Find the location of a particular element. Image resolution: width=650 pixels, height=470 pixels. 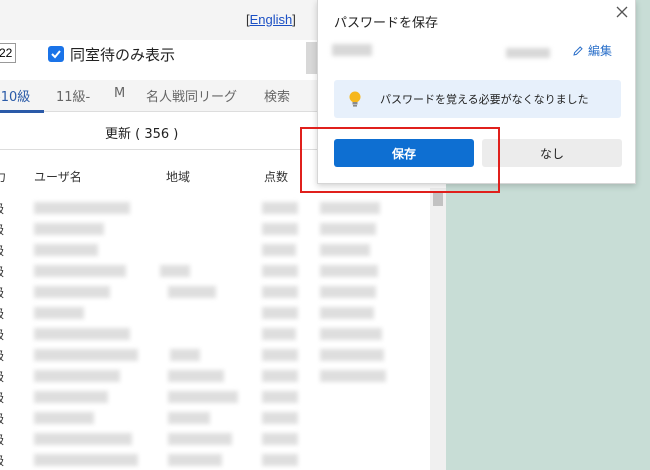

info-text: パスワードを覚える必要がなくなりました is located at coordinates (484, 99).